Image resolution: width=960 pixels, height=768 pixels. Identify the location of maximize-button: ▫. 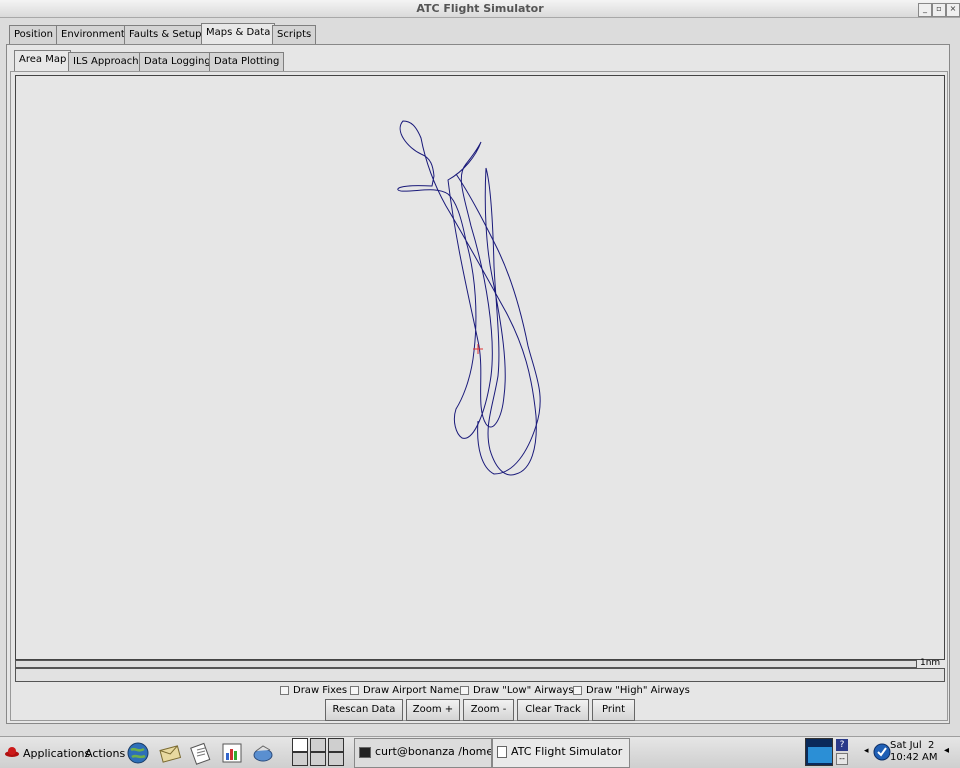
(939, 10).